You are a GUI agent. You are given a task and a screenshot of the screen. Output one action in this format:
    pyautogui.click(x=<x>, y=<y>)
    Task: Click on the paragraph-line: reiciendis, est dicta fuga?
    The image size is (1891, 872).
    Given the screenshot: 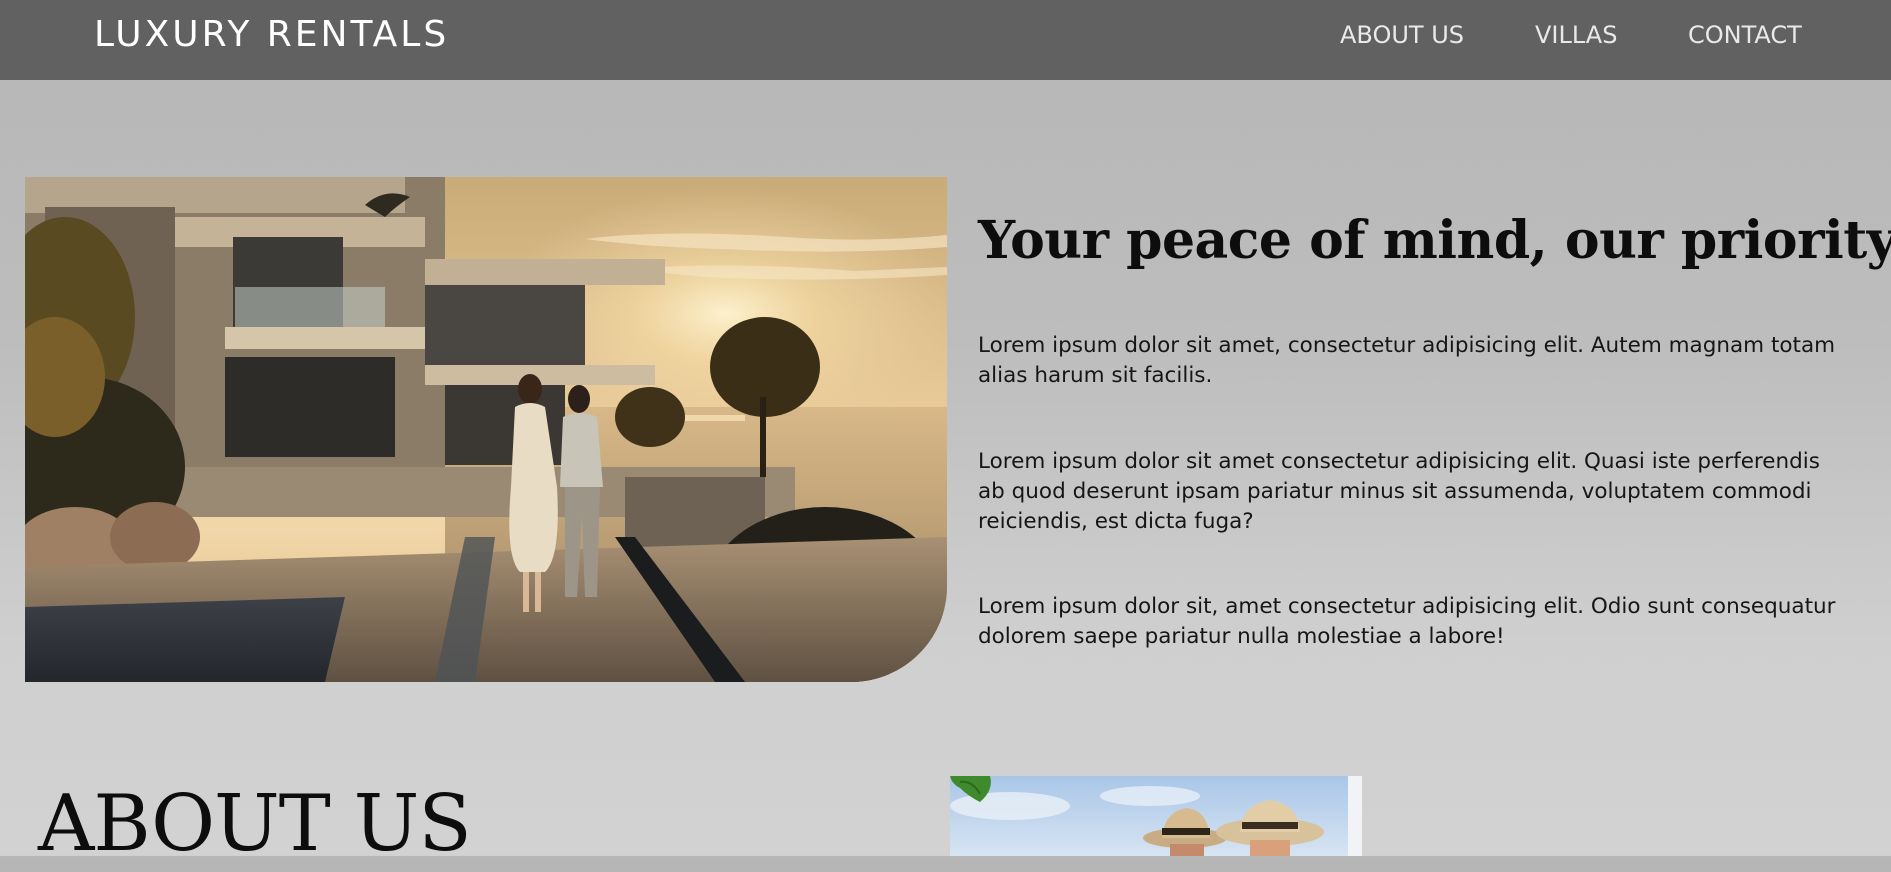 What is the action you would take?
    pyautogui.click(x=1116, y=521)
    